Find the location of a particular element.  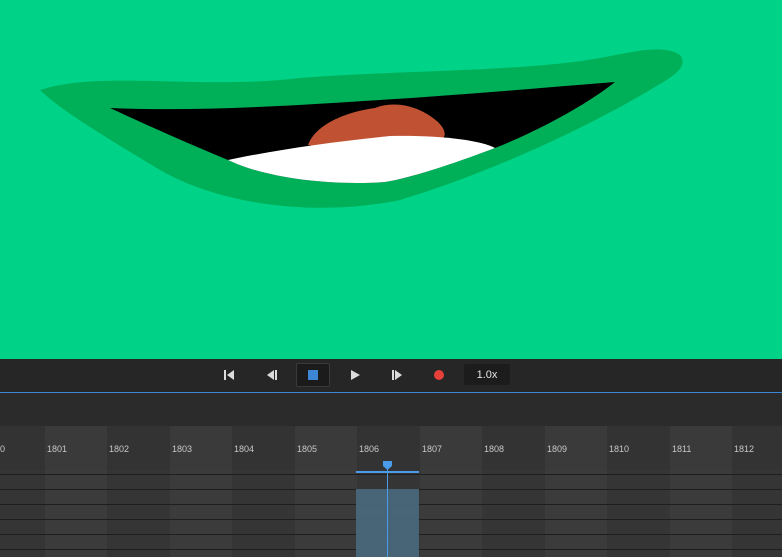

frame-number-label: 1806 is located at coordinates (369, 449).